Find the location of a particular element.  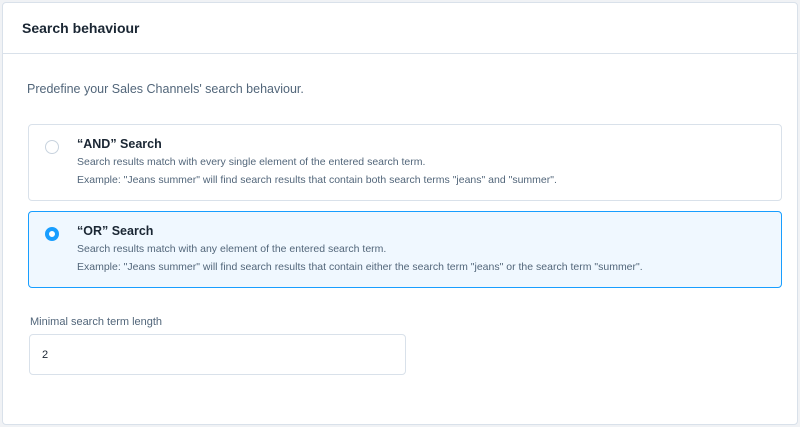

and-search-title: “AND” Search is located at coordinates (119, 144).